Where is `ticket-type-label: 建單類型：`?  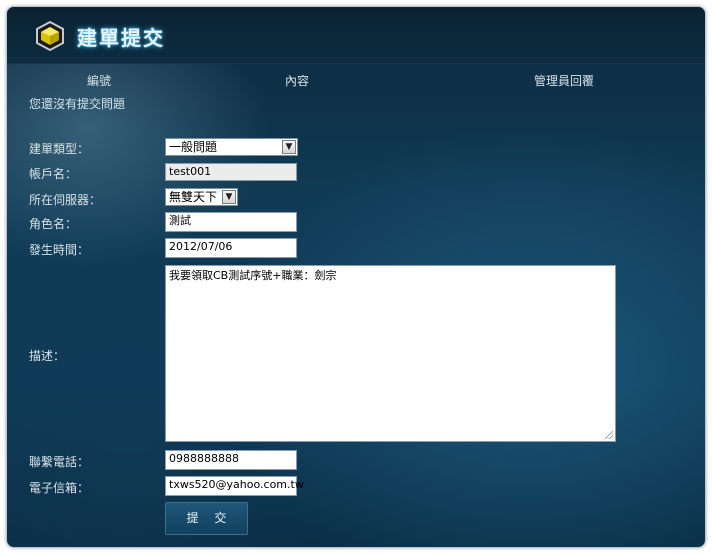 ticket-type-label: 建單類型： is located at coordinates (59, 149).